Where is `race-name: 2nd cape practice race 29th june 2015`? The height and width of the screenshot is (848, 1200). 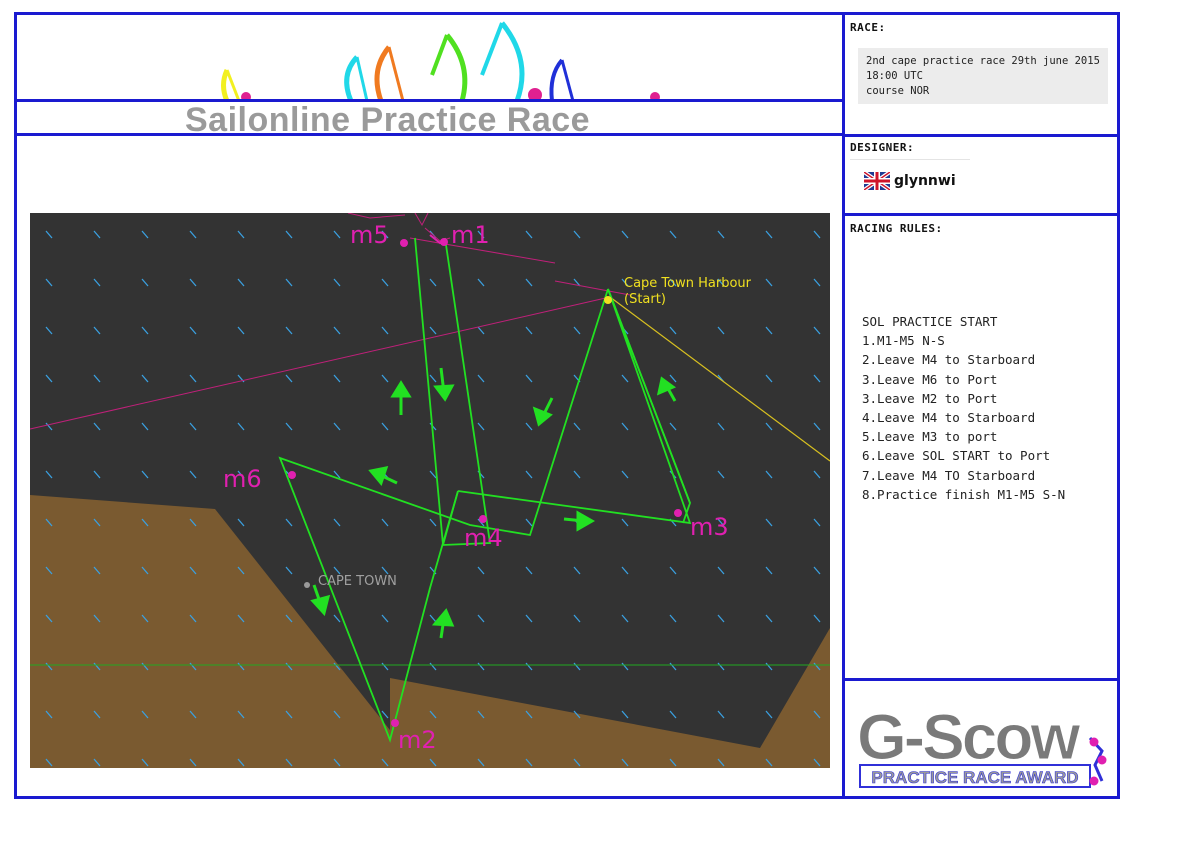
race-name: 2nd cape practice race 29th june 2015 is located at coordinates (983, 61).